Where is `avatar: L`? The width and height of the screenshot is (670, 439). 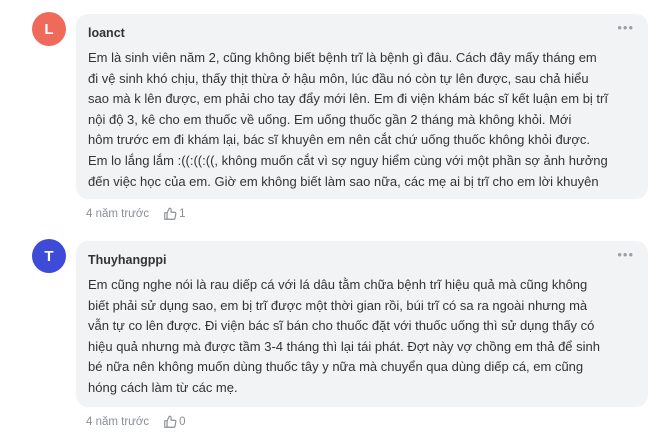
avatar: L is located at coordinates (49, 29).